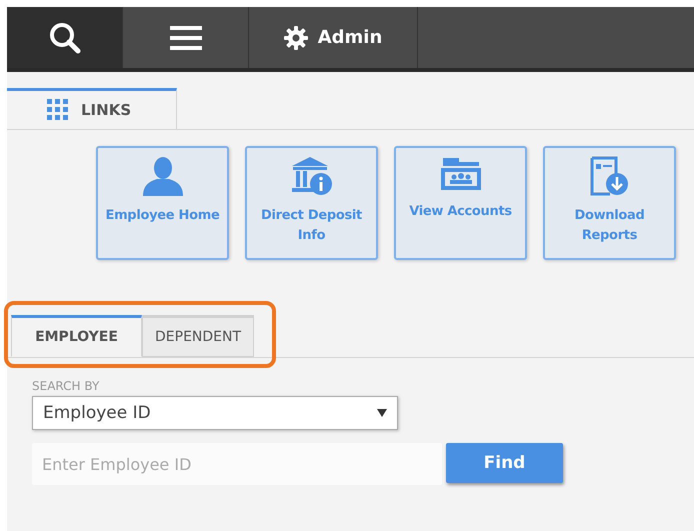 This screenshot has width=694, height=531. What do you see at coordinates (92, 108) in the screenshot?
I see `links-tab: LINKS` at bounding box center [92, 108].